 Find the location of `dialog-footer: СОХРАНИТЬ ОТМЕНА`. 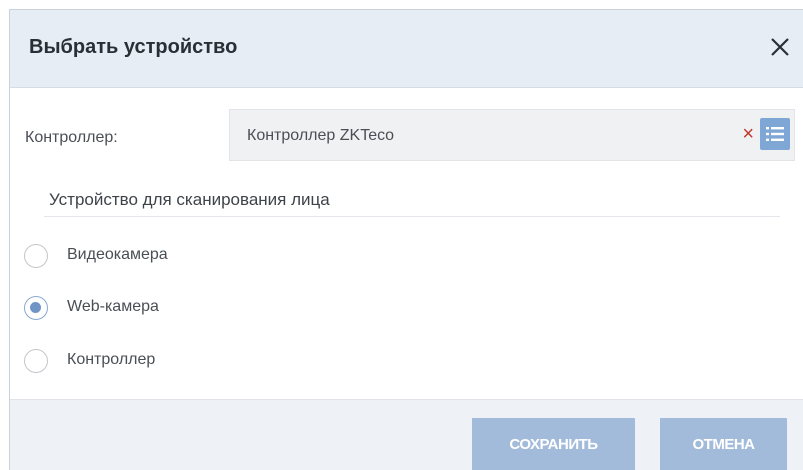

dialog-footer: СОХРАНИТЬ ОТМЕНА is located at coordinates (406, 434).